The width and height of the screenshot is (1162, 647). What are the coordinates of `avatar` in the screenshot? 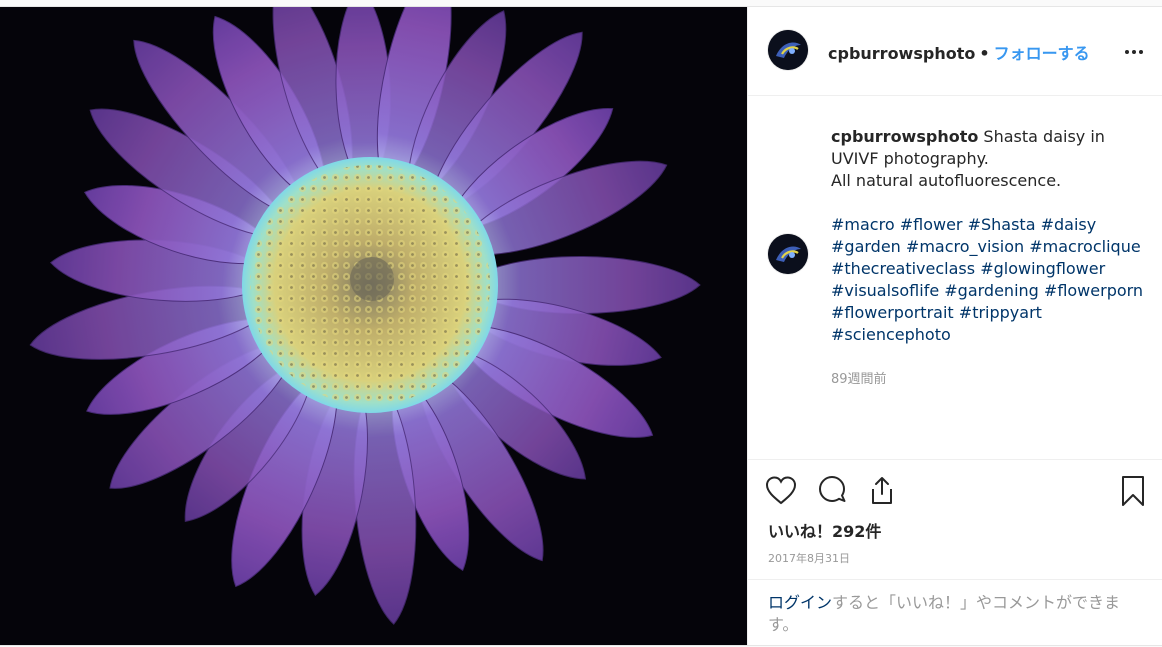 It's located at (788, 50).